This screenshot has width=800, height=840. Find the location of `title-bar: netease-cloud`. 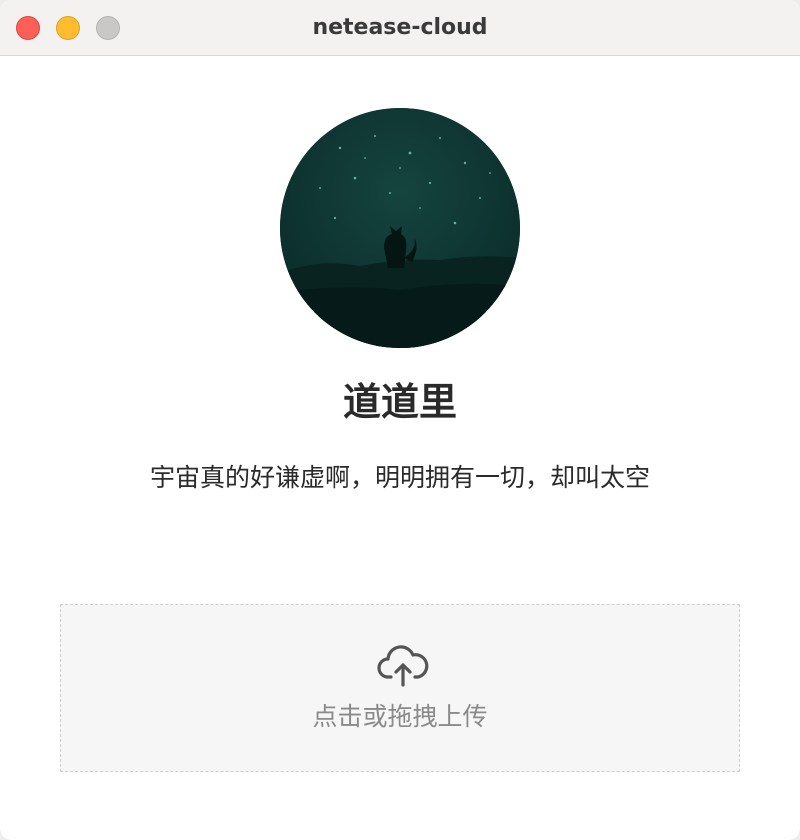

title-bar: netease-cloud is located at coordinates (400, 28).